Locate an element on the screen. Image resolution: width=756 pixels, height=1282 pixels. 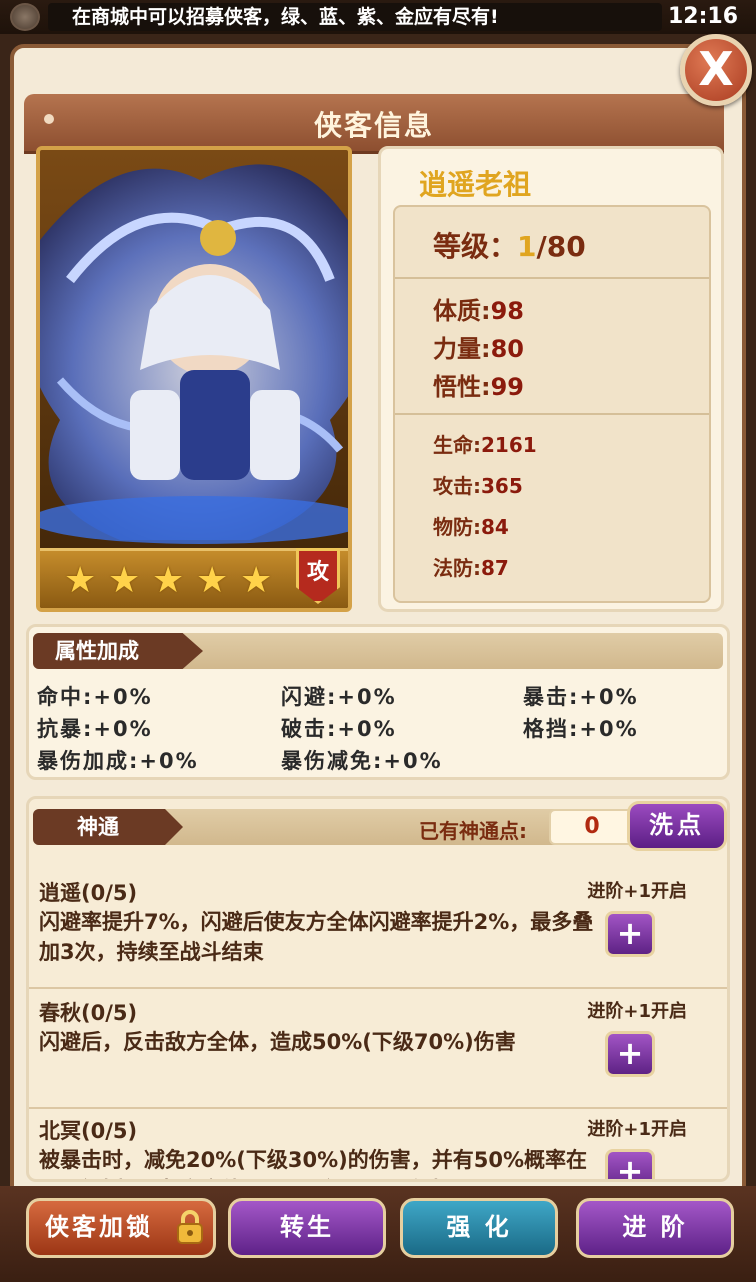
attack-type-badge: 攻 is located at coordinates (318, 576).